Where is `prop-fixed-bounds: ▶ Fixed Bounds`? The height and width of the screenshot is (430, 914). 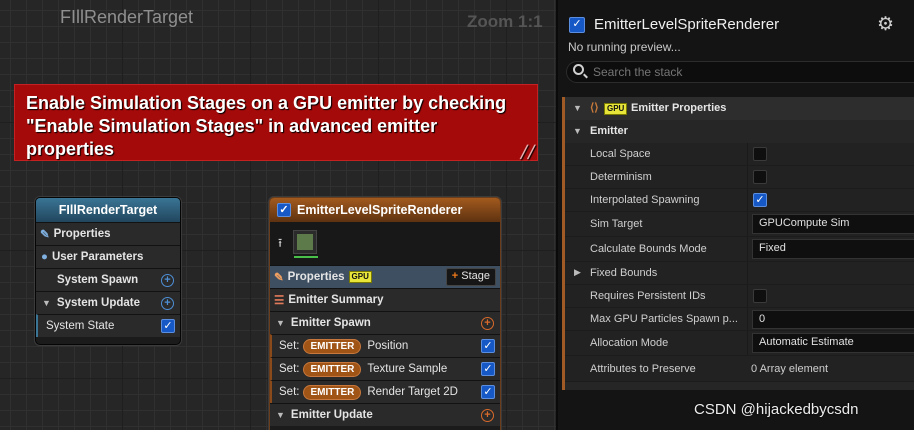
prop-fixed-bounds: ▶ Fixed Bounds is located at coordinates (739, 273).